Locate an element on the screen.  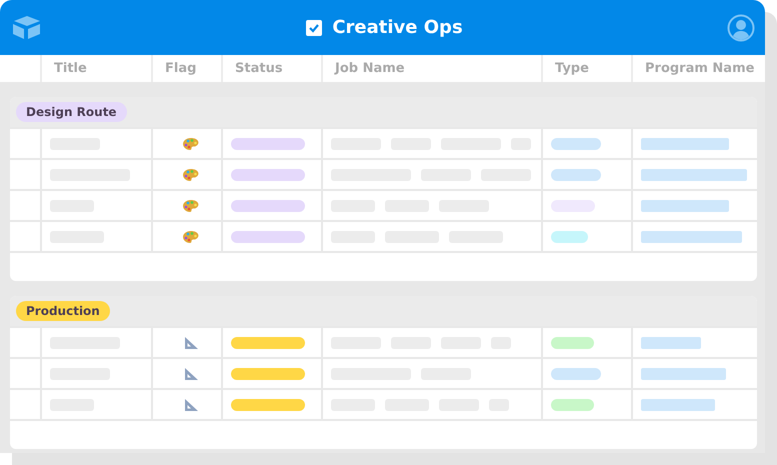
placeholder-bar is located at coordinates (671, 342).